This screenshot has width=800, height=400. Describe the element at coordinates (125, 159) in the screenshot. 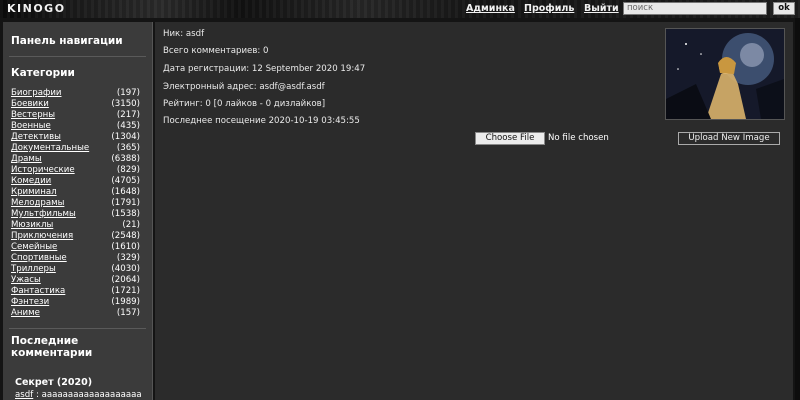

I see `category-count: (6388)` at that location.